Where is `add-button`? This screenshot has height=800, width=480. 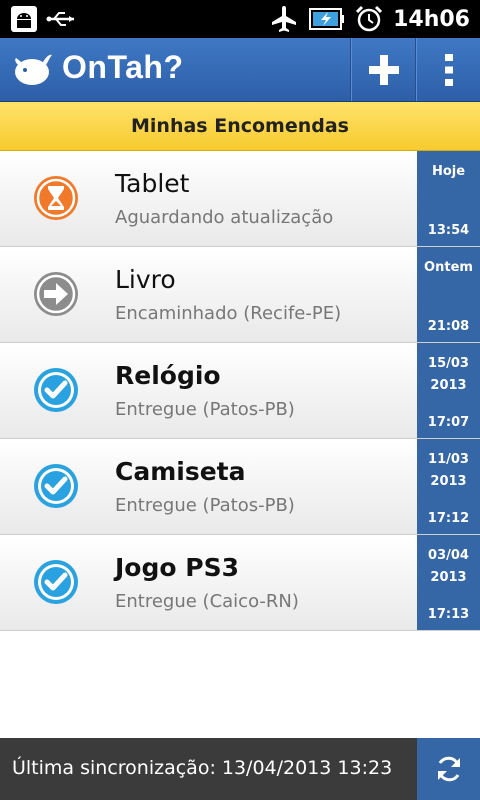
add-button is located at coordinates (383, 69).